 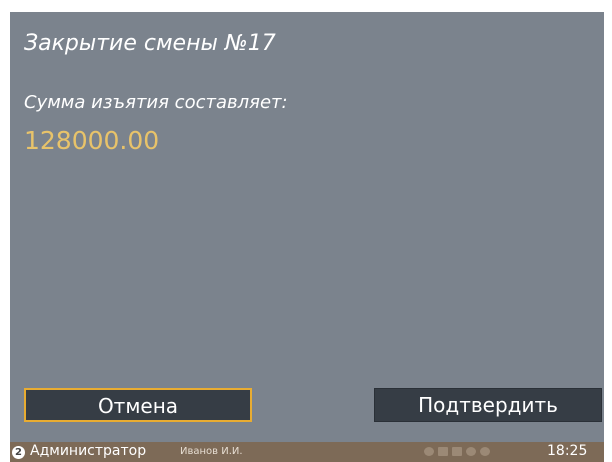 What do you see at coordinates (443, 451) in the screenshot?
I see `keyboard-icon` at bounding box center [443, 451].